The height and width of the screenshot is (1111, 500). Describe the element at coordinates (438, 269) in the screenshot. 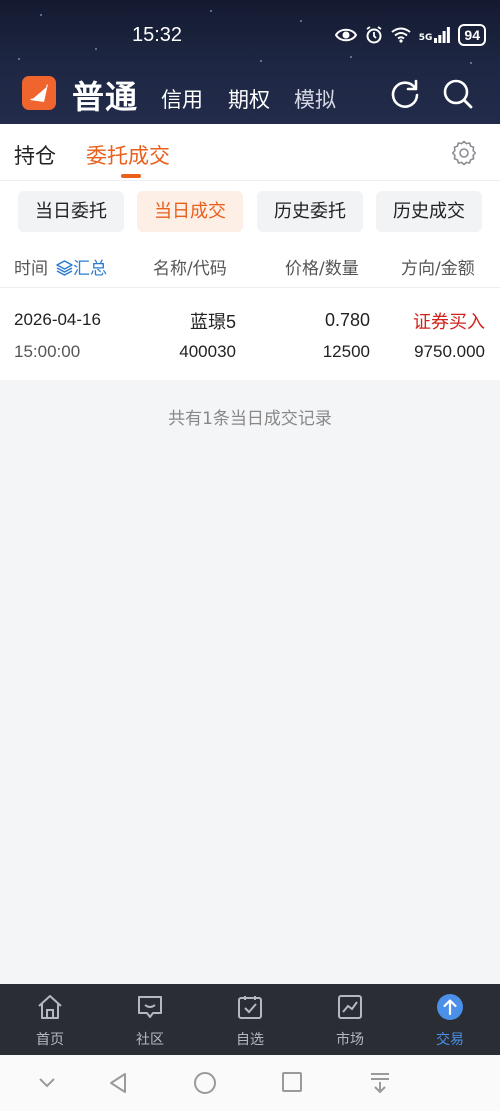

I see `col-direction-amount: 方向/金额` at that location.